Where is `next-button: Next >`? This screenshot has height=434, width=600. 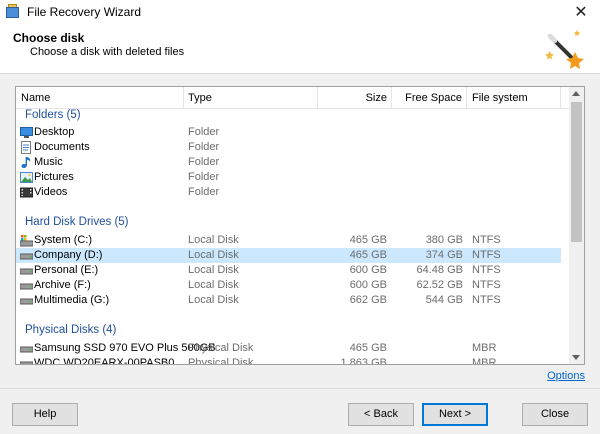 next-button: Next > is located at coordinates (455, 414).